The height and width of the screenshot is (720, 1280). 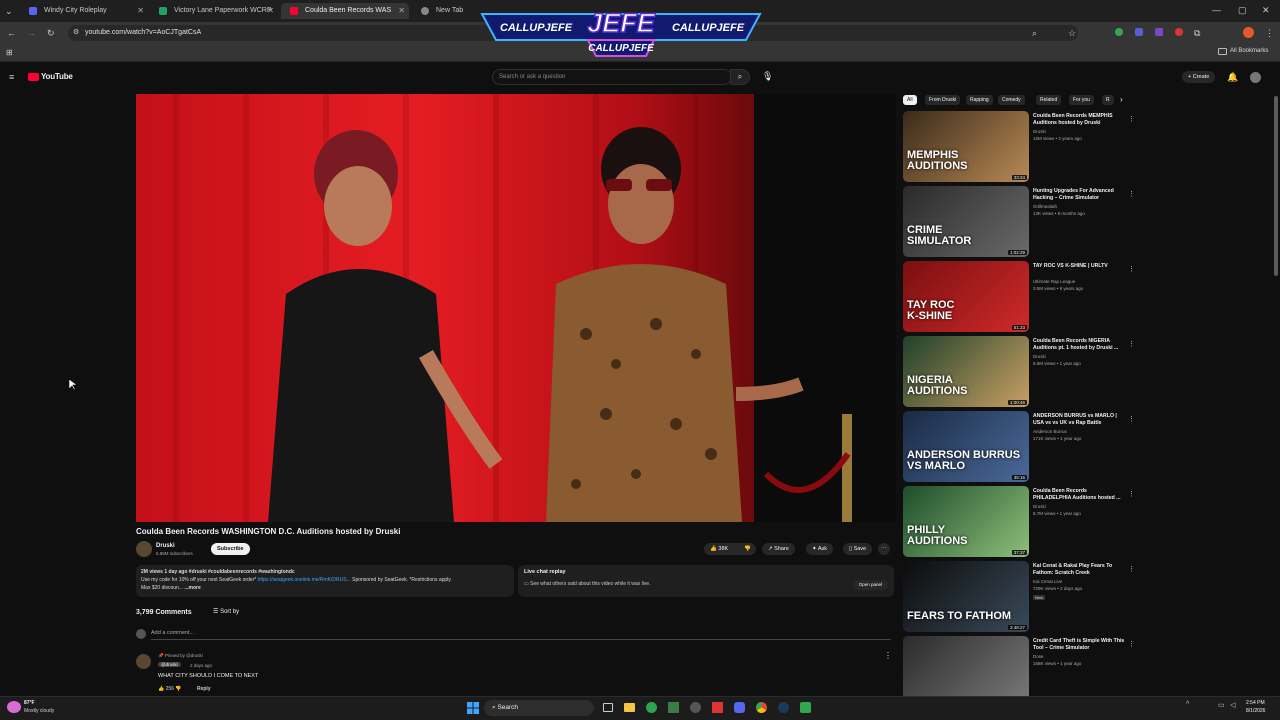 What do you see at coordinates (651, 707) in the screenshot?
I see `xbox-icon` at bounding box center [651, 707].